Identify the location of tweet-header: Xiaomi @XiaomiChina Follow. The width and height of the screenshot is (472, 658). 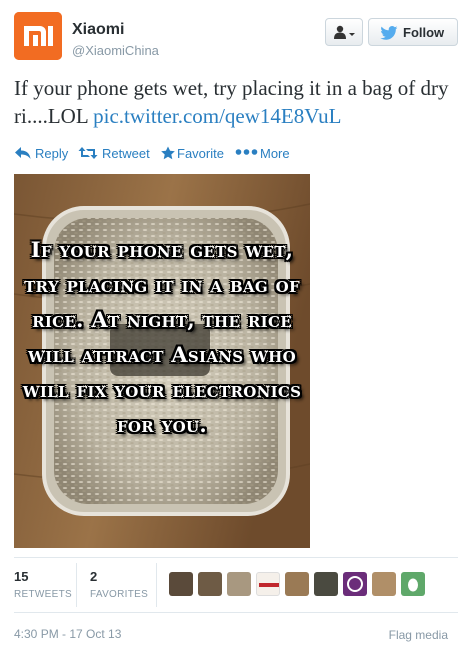
(236, 38).